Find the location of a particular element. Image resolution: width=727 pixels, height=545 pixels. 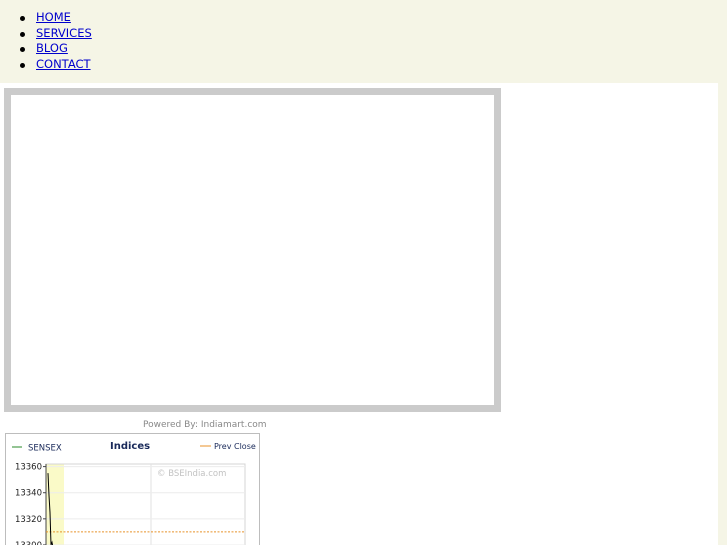

nav-item-blog: BLOG is located at coordinates (56, 49).